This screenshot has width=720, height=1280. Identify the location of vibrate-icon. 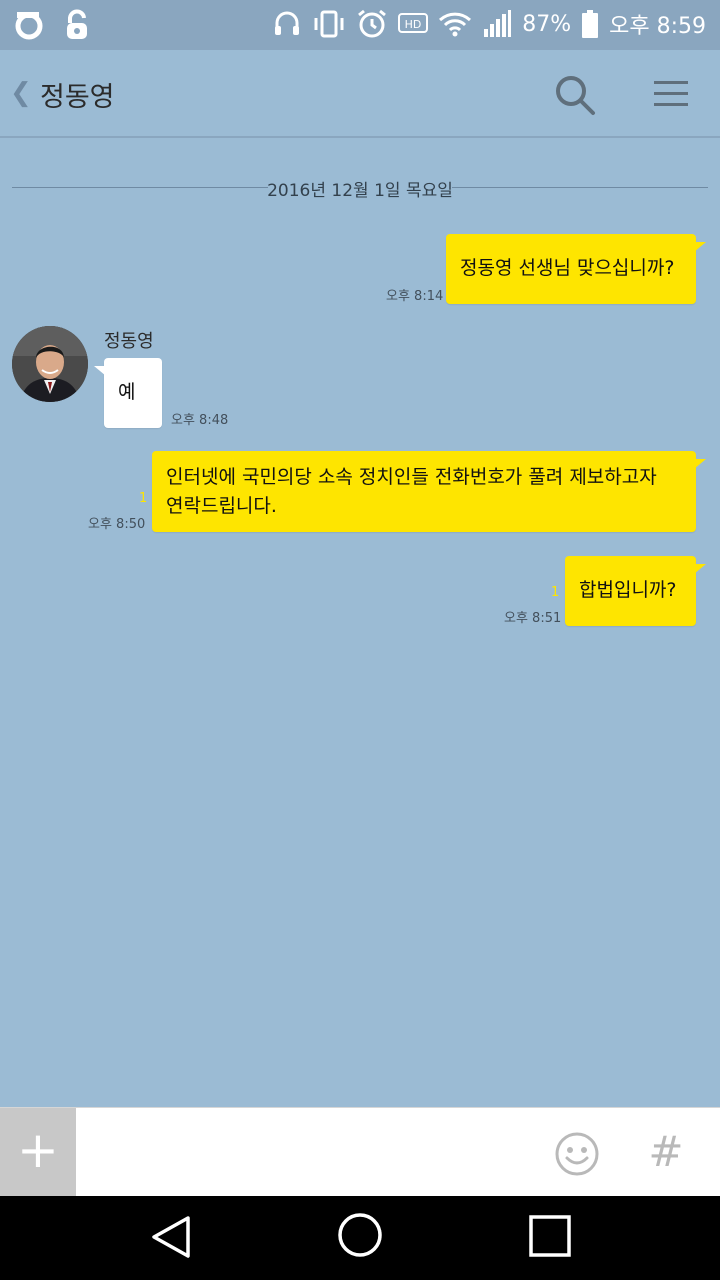
(329, 24).